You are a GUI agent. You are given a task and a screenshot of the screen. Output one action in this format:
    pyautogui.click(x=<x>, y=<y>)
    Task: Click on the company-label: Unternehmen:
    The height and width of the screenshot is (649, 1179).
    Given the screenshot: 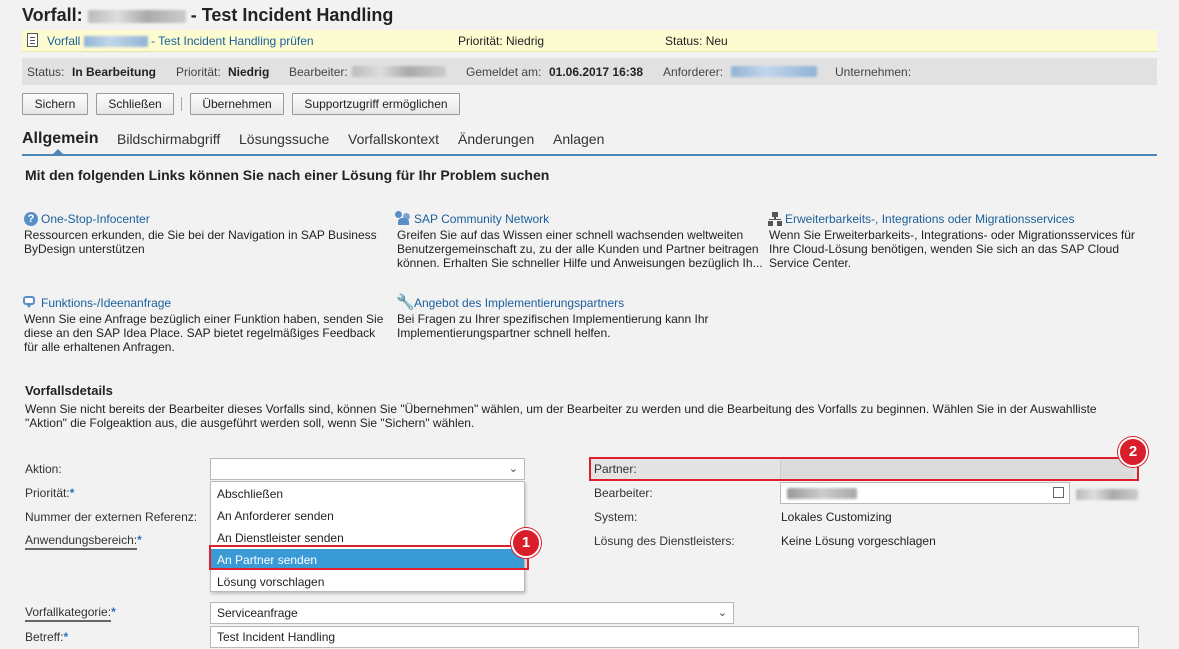 What is the action you would take?
    pyautogui.click(x=873, y=72)
    